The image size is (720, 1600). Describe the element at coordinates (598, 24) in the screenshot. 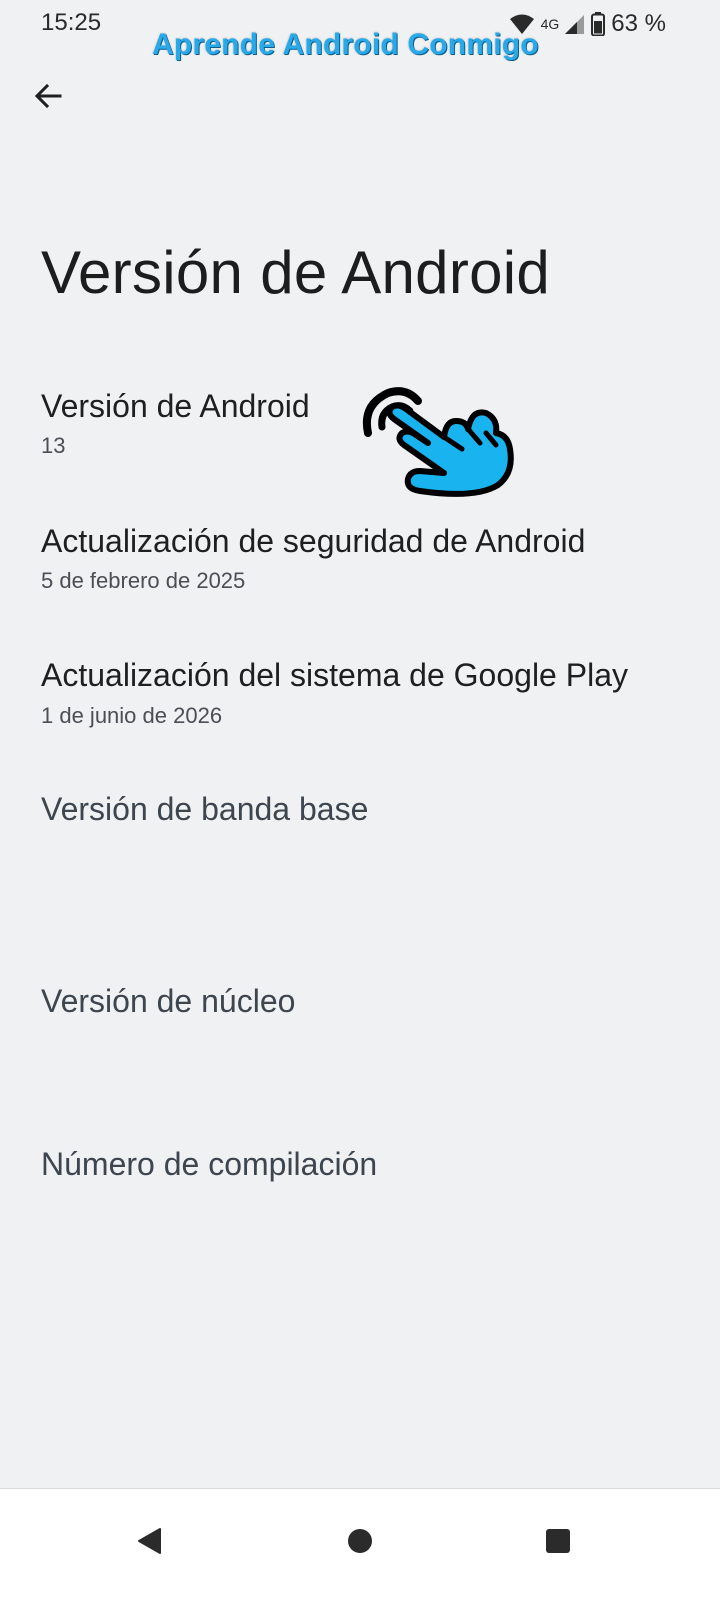

I see `battery-icon` at that location.